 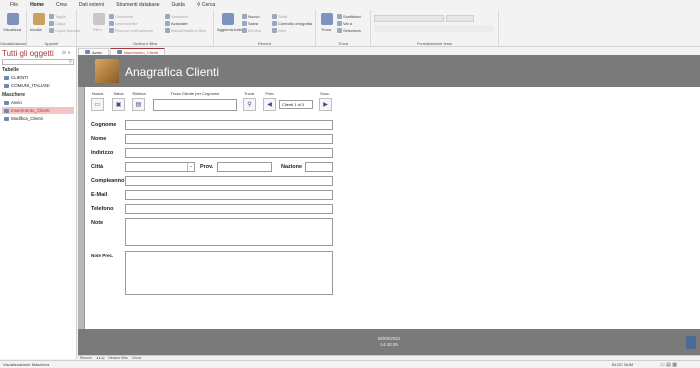 What do you see at coordinates (229, 139) in the screenshot?
I see `nome-field` at bounding box center [229, 139].